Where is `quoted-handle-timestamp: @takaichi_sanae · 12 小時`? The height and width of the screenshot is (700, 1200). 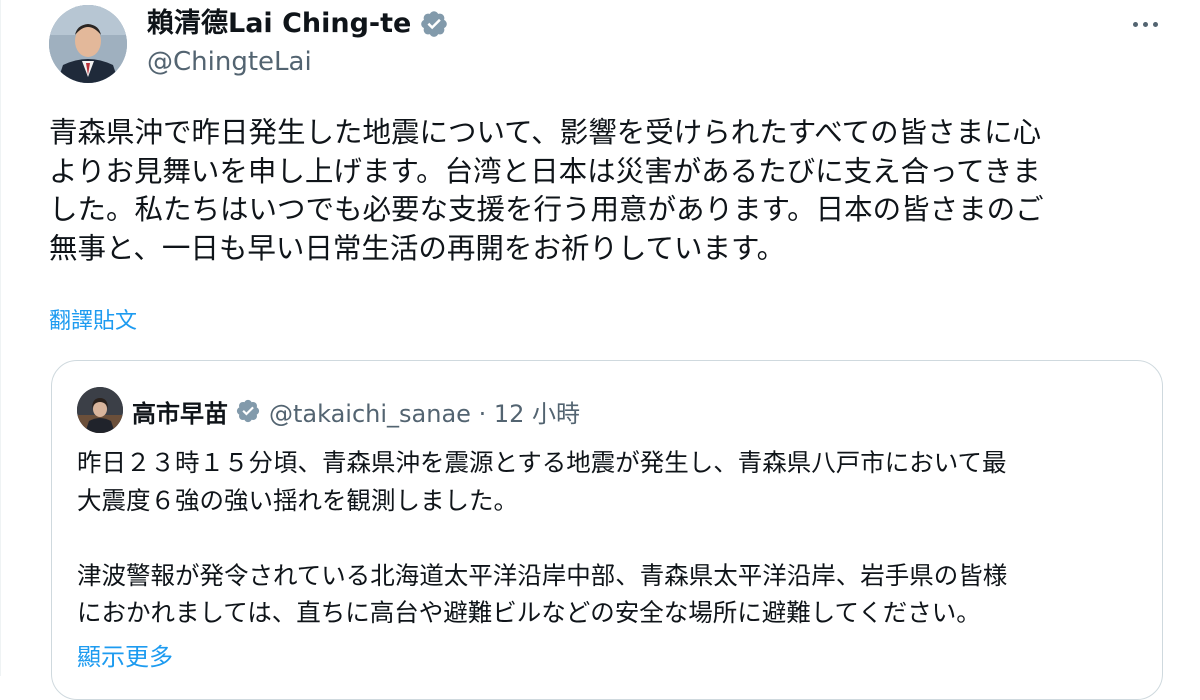
quoted-handle-timestamp: @takaichi_sanae · 12 小時 is located at coordinates (424, 411).